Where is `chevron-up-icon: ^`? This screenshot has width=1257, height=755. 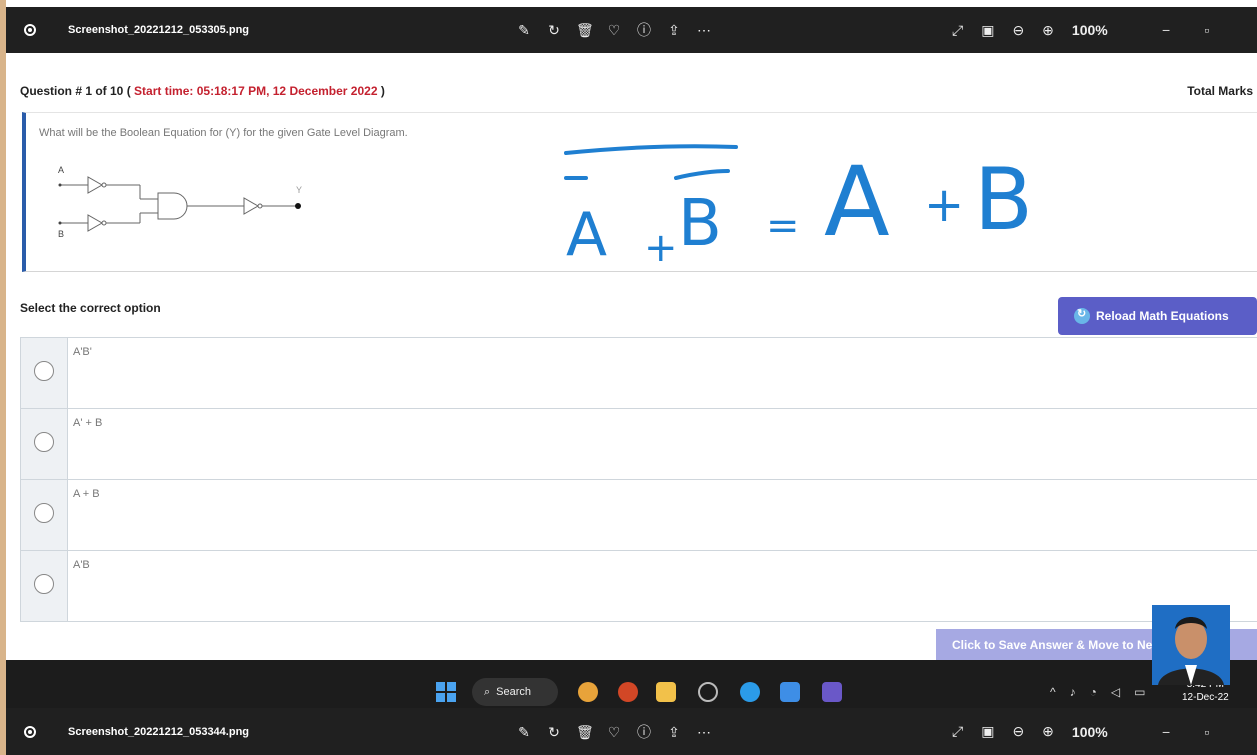 chevron-up-icon: ^ is located at coordinates (1053, 692).